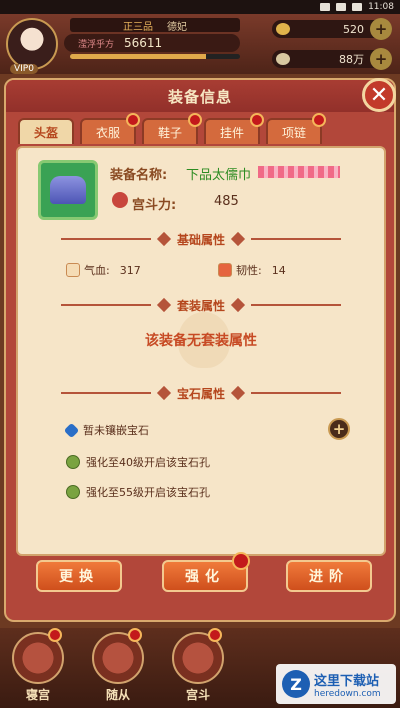  What do you see at coordinates (138, 56) in the screenshot?
I see `hp-bar-fill` at bounding box center [138, 56].